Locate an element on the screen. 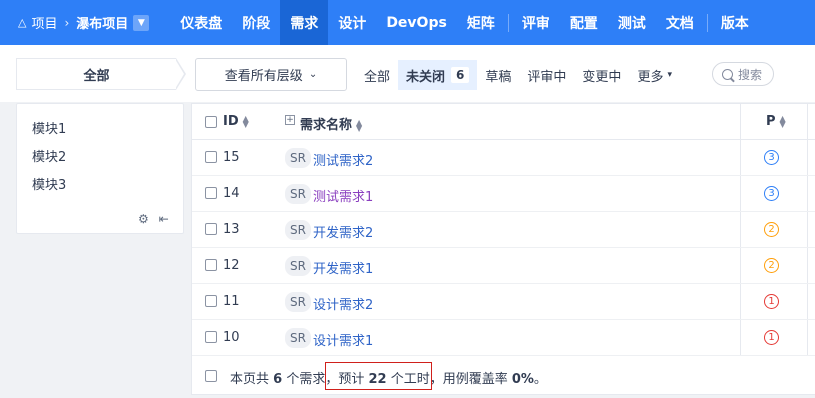 The image size is (815, 398). all-modules-arrow-inner is located at coordinates (179, 74).